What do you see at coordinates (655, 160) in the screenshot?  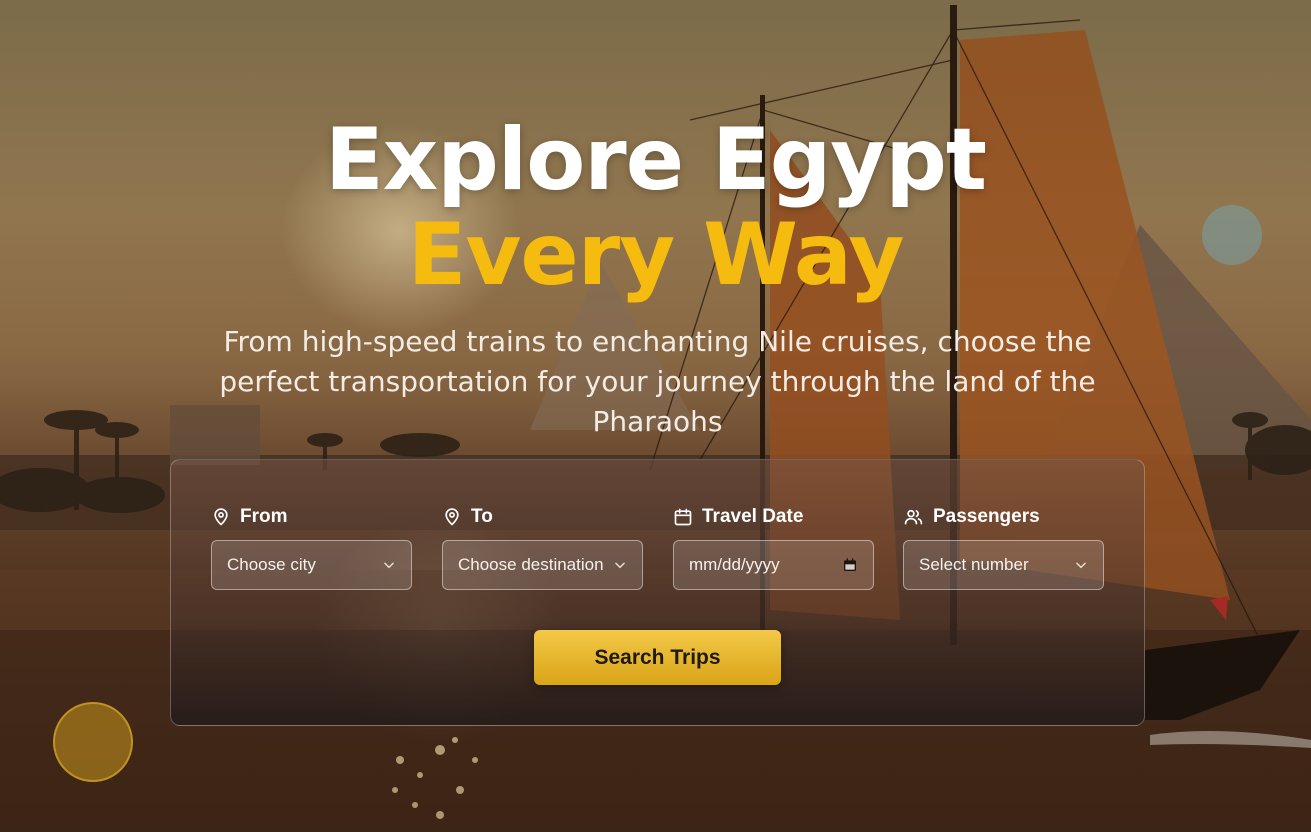 I see `hero-title: Explore Egypt` at bounding box center [655, 160].